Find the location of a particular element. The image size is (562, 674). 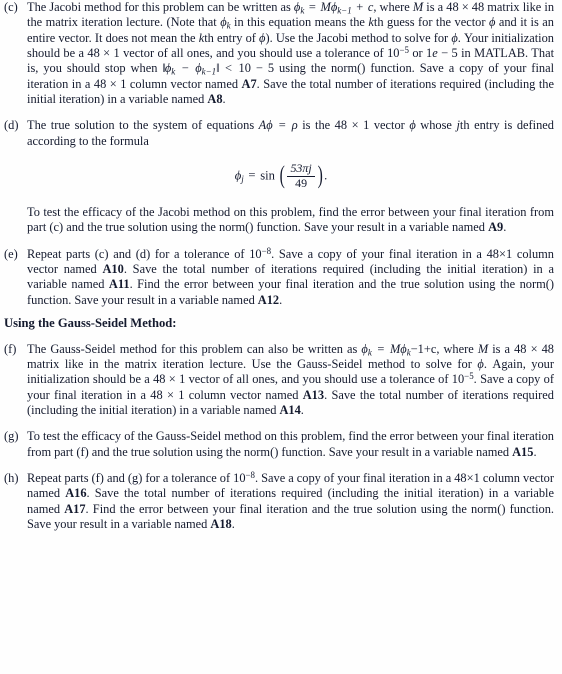

equals-sign: = is located at coordinates (312, 7).